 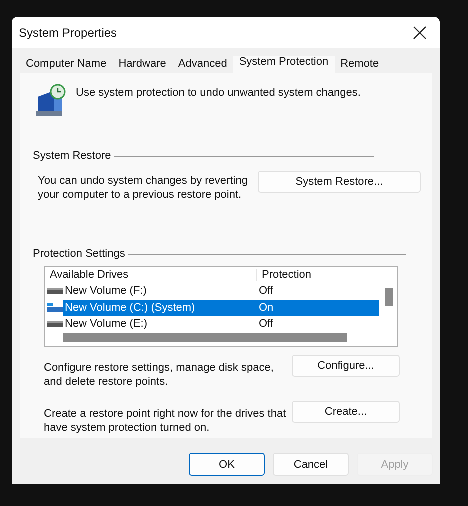 I want to click on column-header: Available Drives, so click(x=151, y=275).